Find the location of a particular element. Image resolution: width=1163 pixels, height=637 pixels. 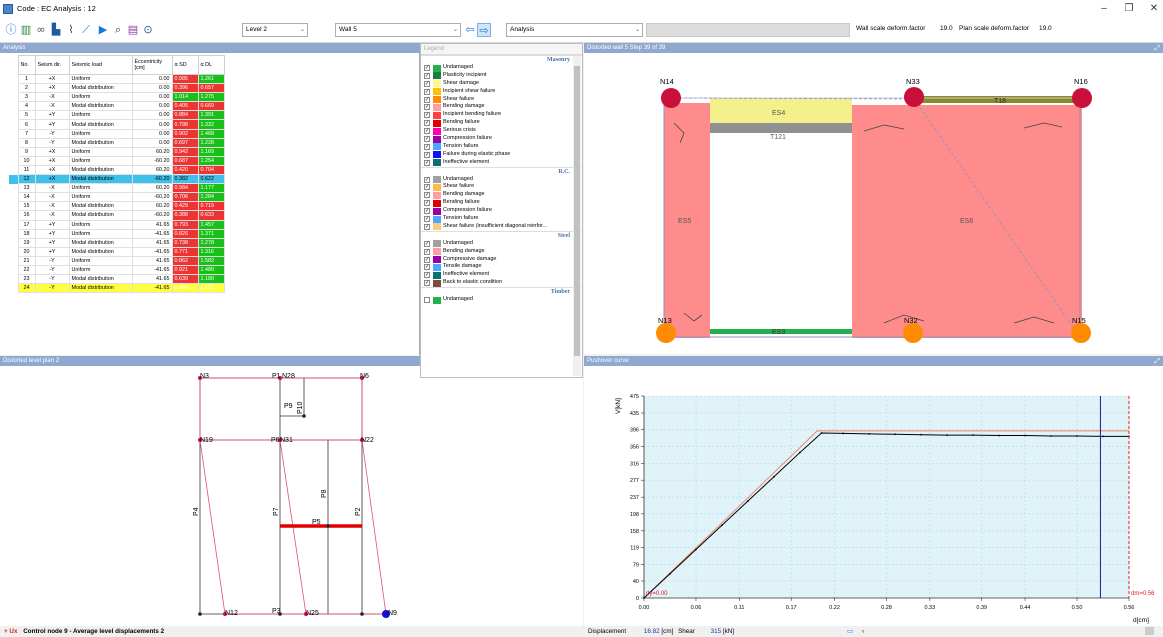

pushover-icon: ⟋ is located at coordinates (86, 30).